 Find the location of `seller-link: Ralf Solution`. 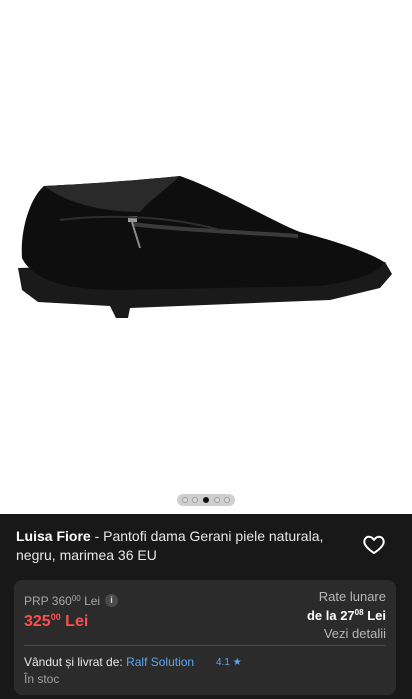

seller-link: Ralf Solution is located at coordinates (160, 662).